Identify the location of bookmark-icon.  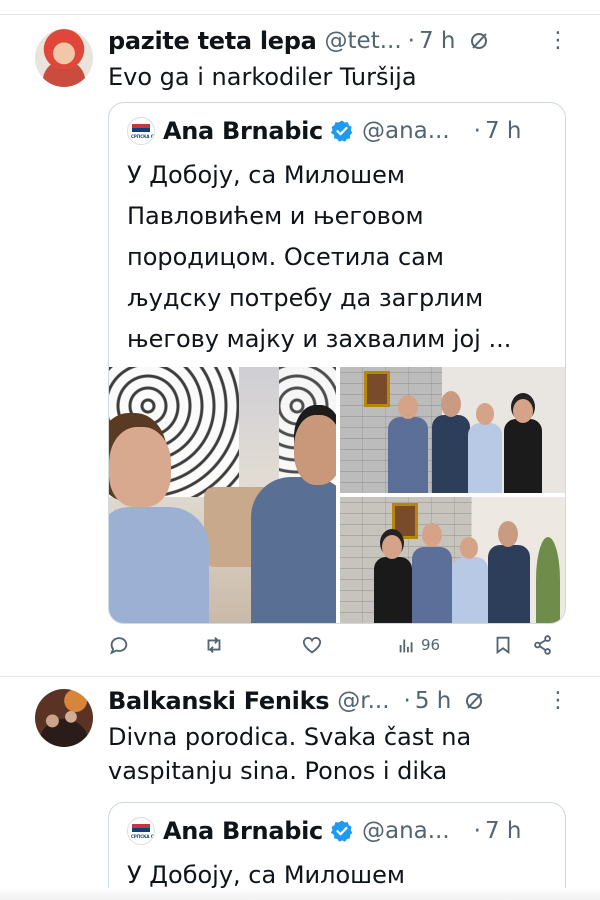
(503, 645).